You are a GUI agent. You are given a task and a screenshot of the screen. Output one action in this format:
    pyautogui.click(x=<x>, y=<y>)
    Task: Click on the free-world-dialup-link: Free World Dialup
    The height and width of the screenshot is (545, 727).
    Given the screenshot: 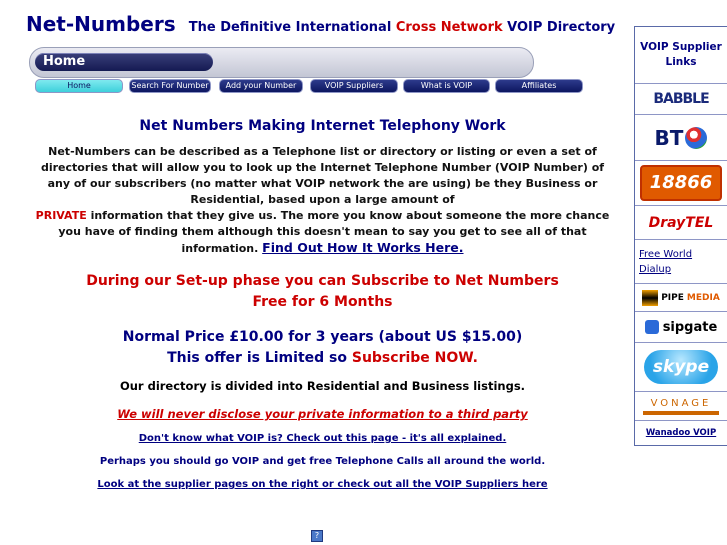 What is the action you would take?
    pyautogui.click(x=681, y=262)
    